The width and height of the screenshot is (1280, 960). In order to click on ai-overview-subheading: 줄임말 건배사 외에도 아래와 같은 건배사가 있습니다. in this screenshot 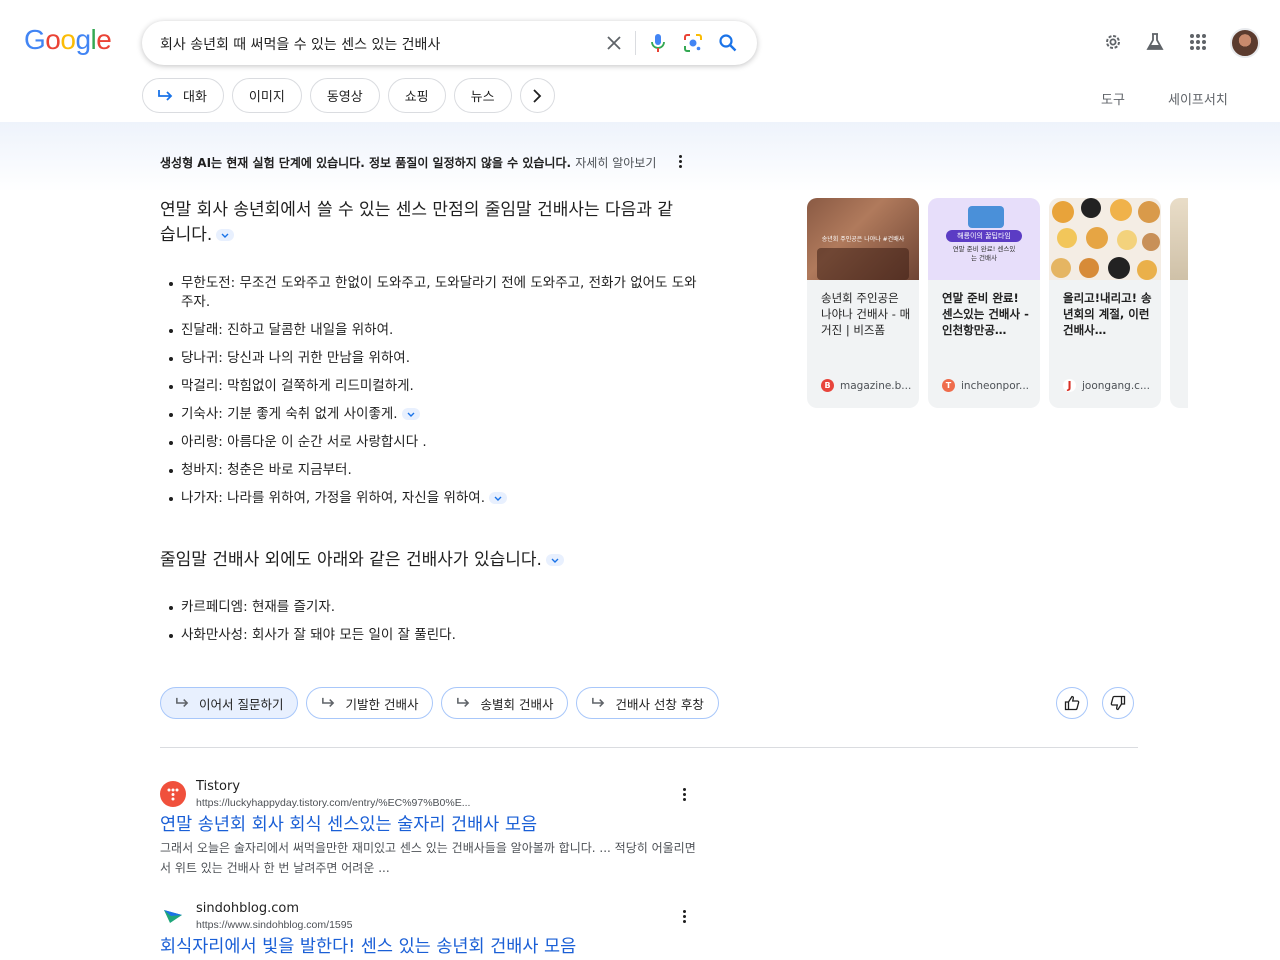, I will do `click(362, 560)`.